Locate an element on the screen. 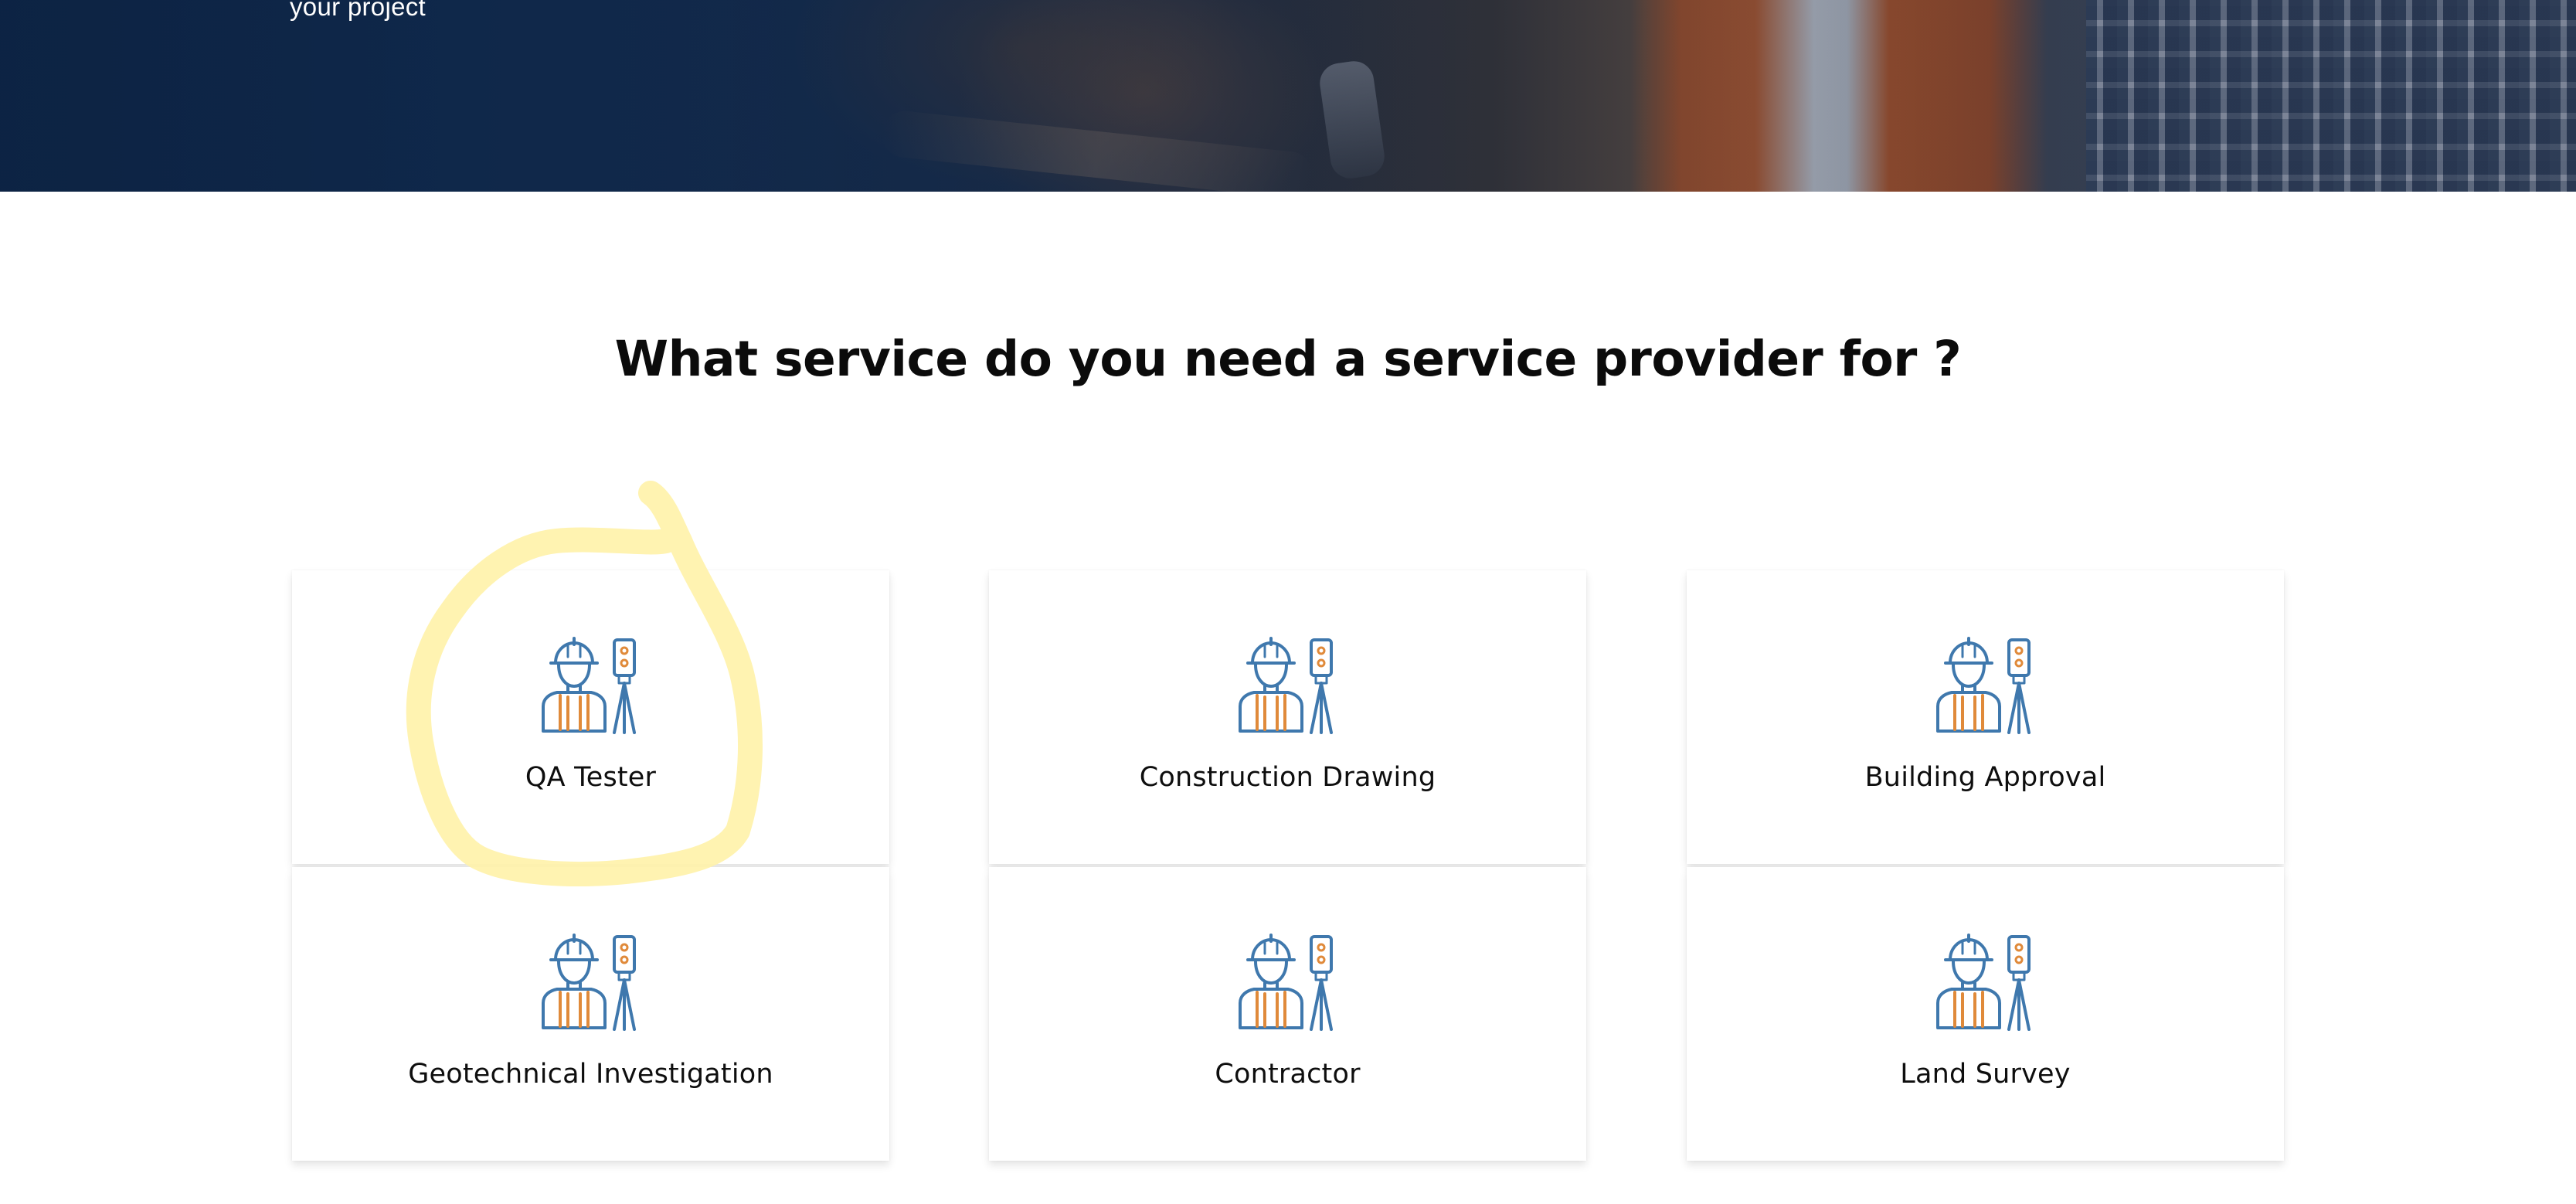 The image size is (2576, 1204). service-card-label: QA Tester is located at coordinates (591, 777).